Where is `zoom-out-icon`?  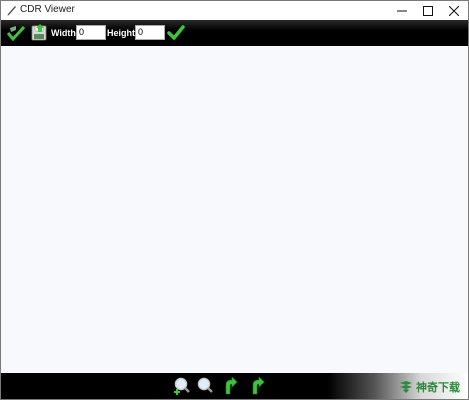
zoom-out-icon is located at coordinates (205, 386).